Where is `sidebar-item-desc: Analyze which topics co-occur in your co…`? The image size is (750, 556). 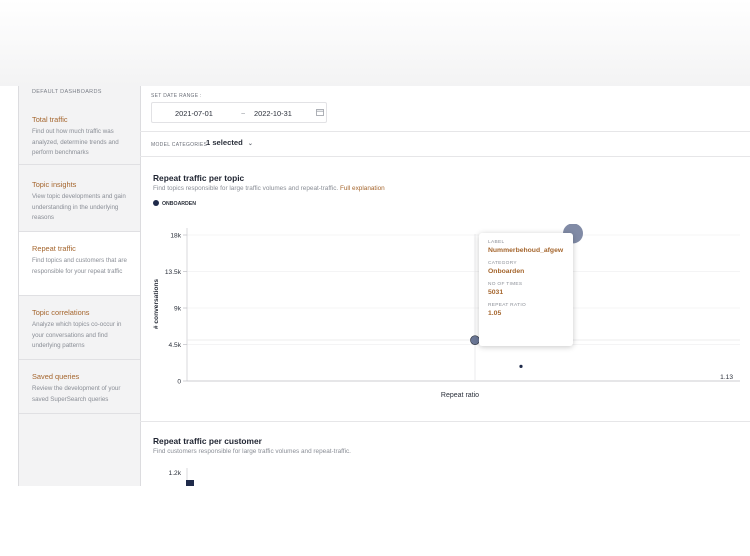 sidebar-item-desc: Analyze which topics co-occur in your co… is located at coordinates (77, 335).